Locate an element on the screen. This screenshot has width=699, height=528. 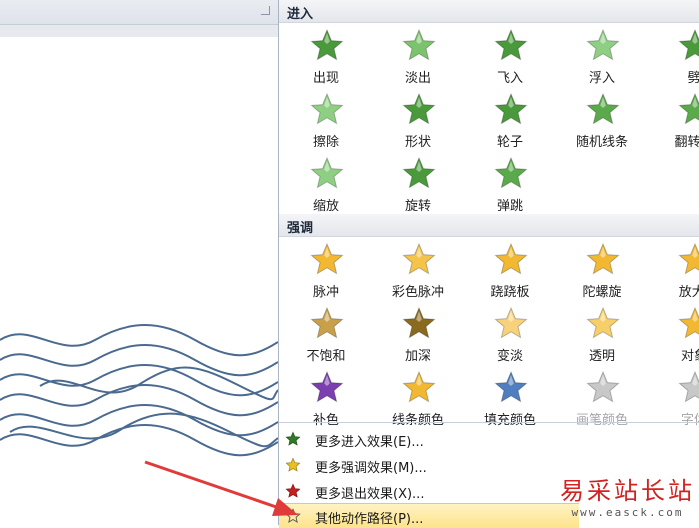
emphasis-effect-13: 画笔颜色 is located at coordinates (602, 402).